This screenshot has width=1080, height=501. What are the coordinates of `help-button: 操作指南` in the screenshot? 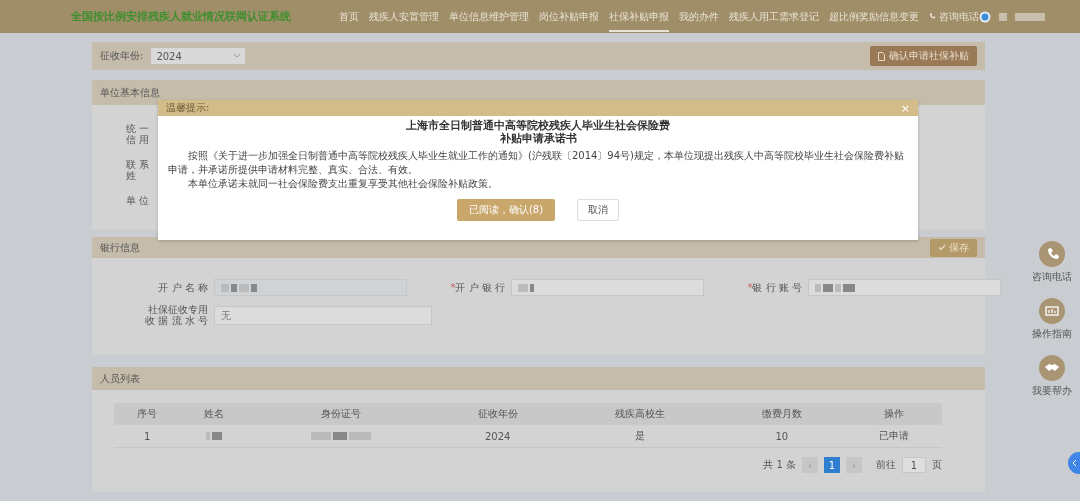 It's located at (1052, 319).